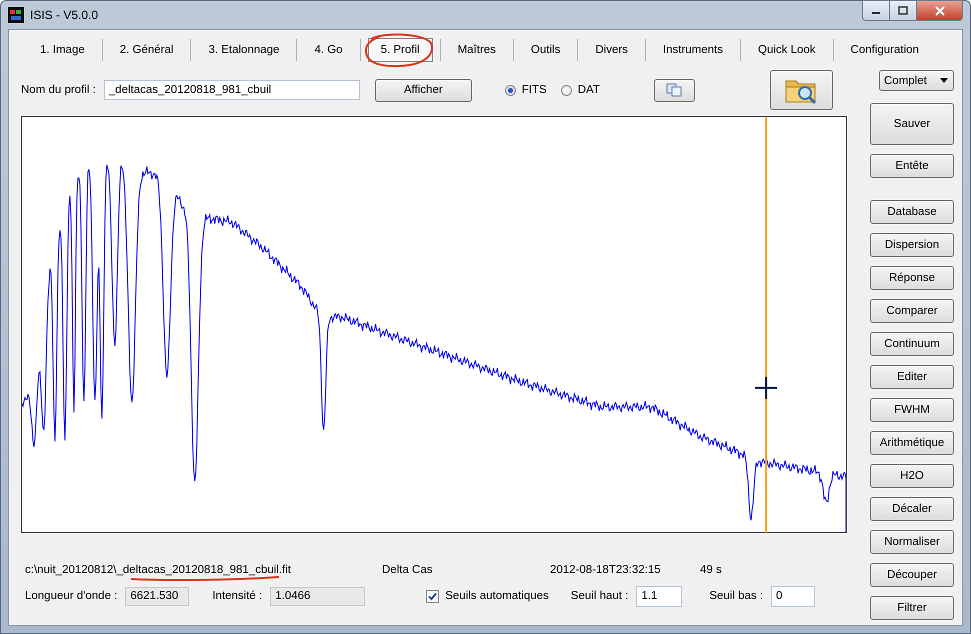  I want to click on readout-value: 1.0466, so click(318, 596).